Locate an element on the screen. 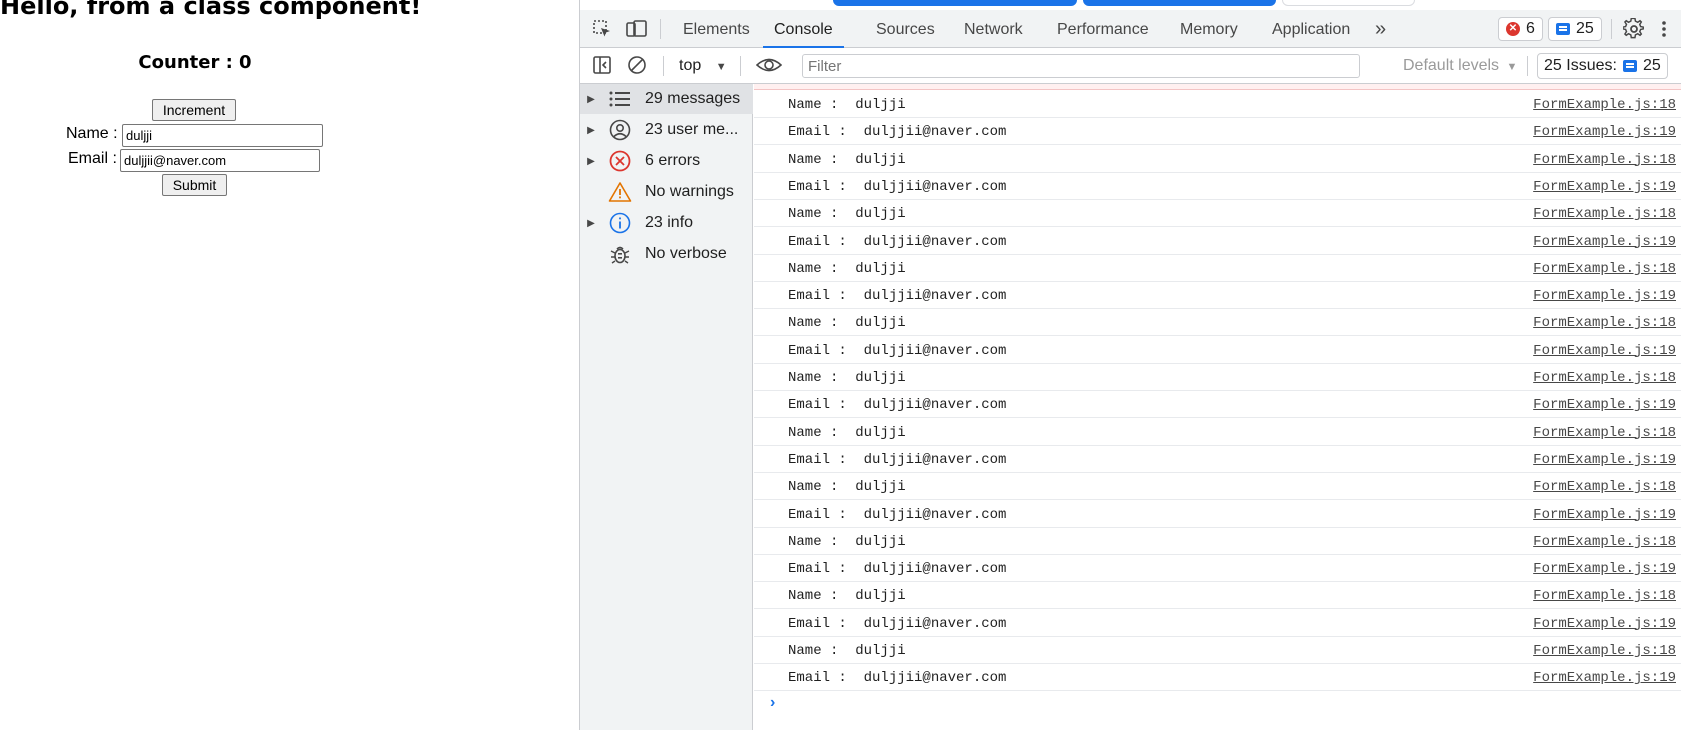 This screenshot has width=1681, height=730. console-prompt-chevron-icon: › is located at coordinates (772, 703).